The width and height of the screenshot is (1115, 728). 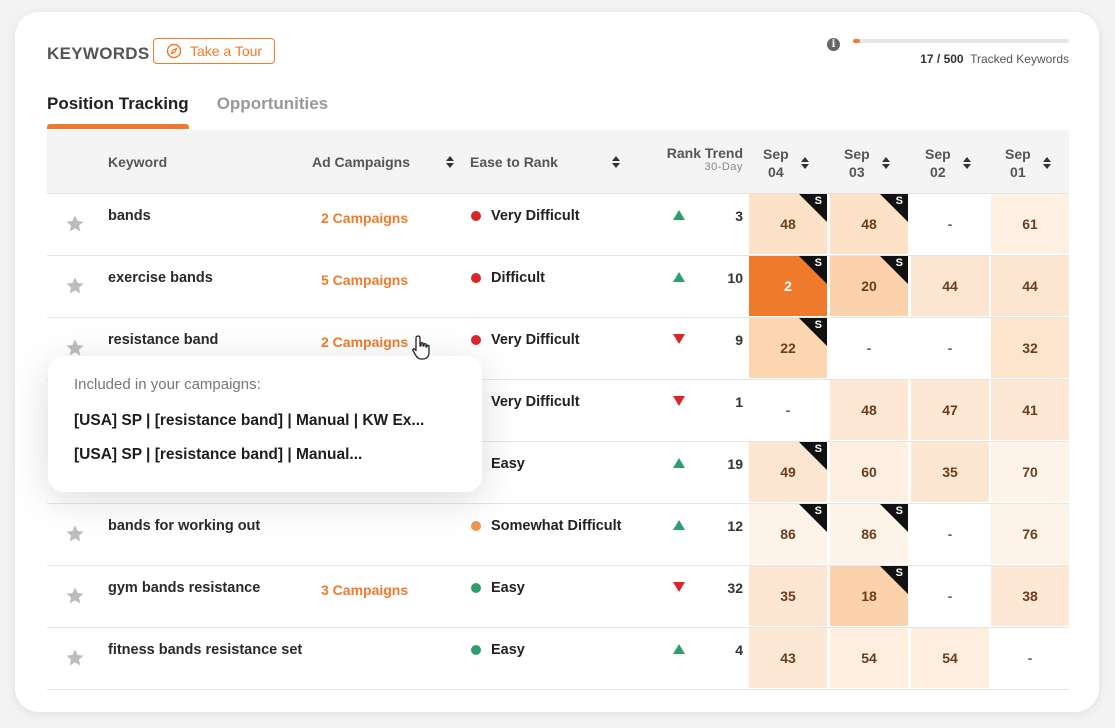 I want to click on rank-cell: 76, so click(x=1030, y=534).